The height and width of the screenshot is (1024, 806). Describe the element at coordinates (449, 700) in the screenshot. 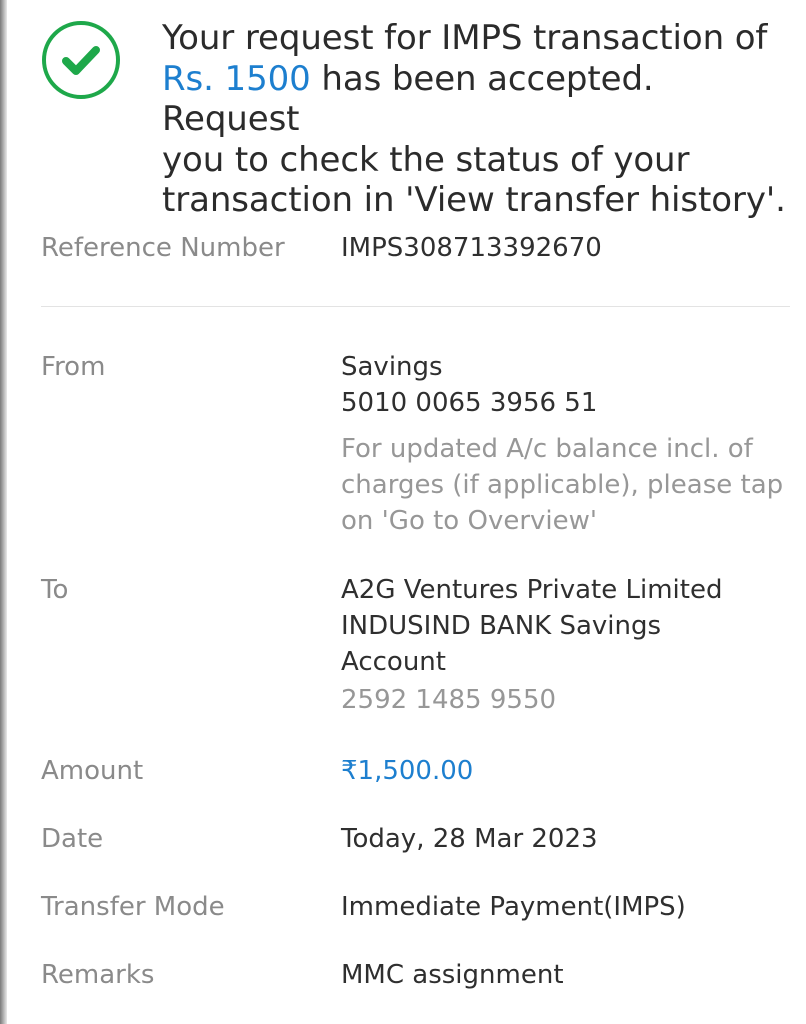

I see `payee-account-number: 2592 1485 9550` at that location.